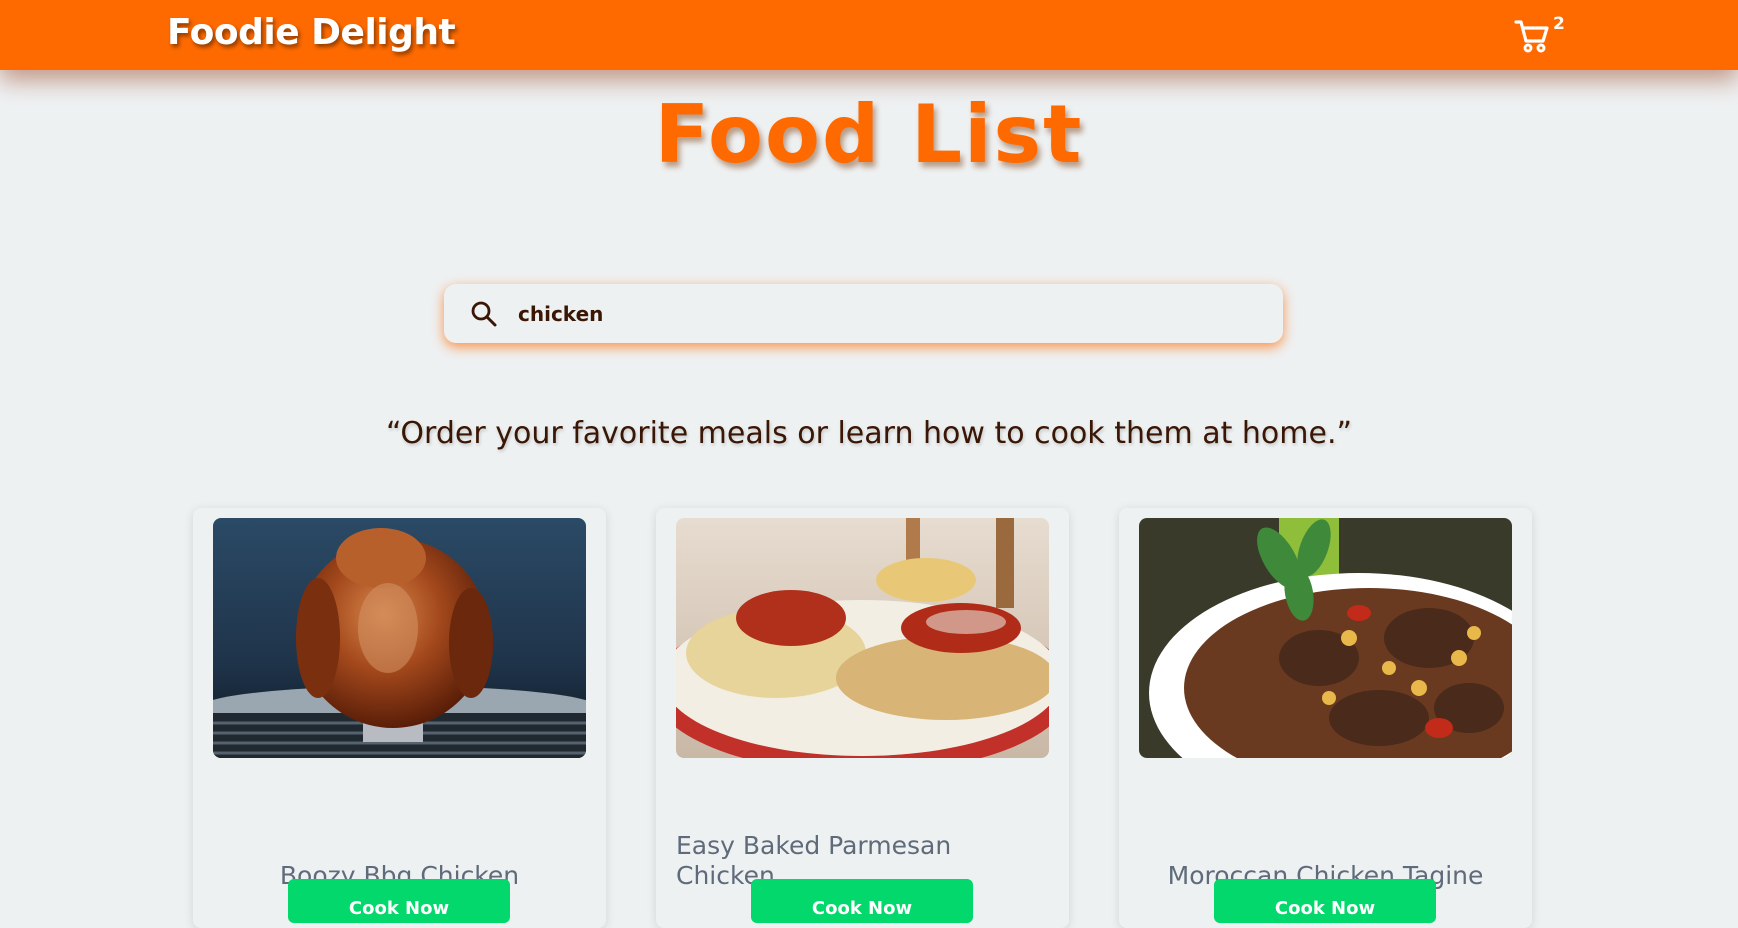  Describe the element at coordinates (484, 314) in the screenshot. I see `search-icon` at that location.